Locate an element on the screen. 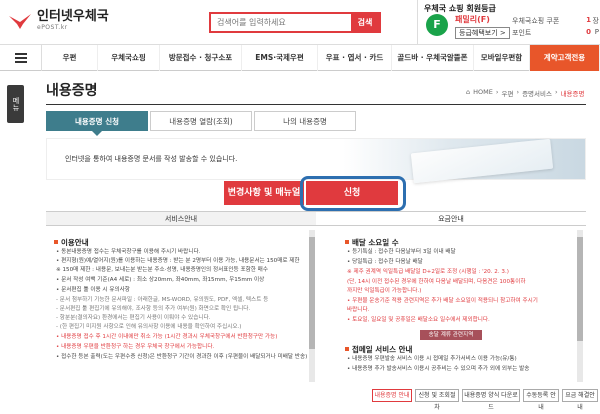 The height and width of the screenshot is (414, 600). tab-pointer is located at coordinates (97, 133).